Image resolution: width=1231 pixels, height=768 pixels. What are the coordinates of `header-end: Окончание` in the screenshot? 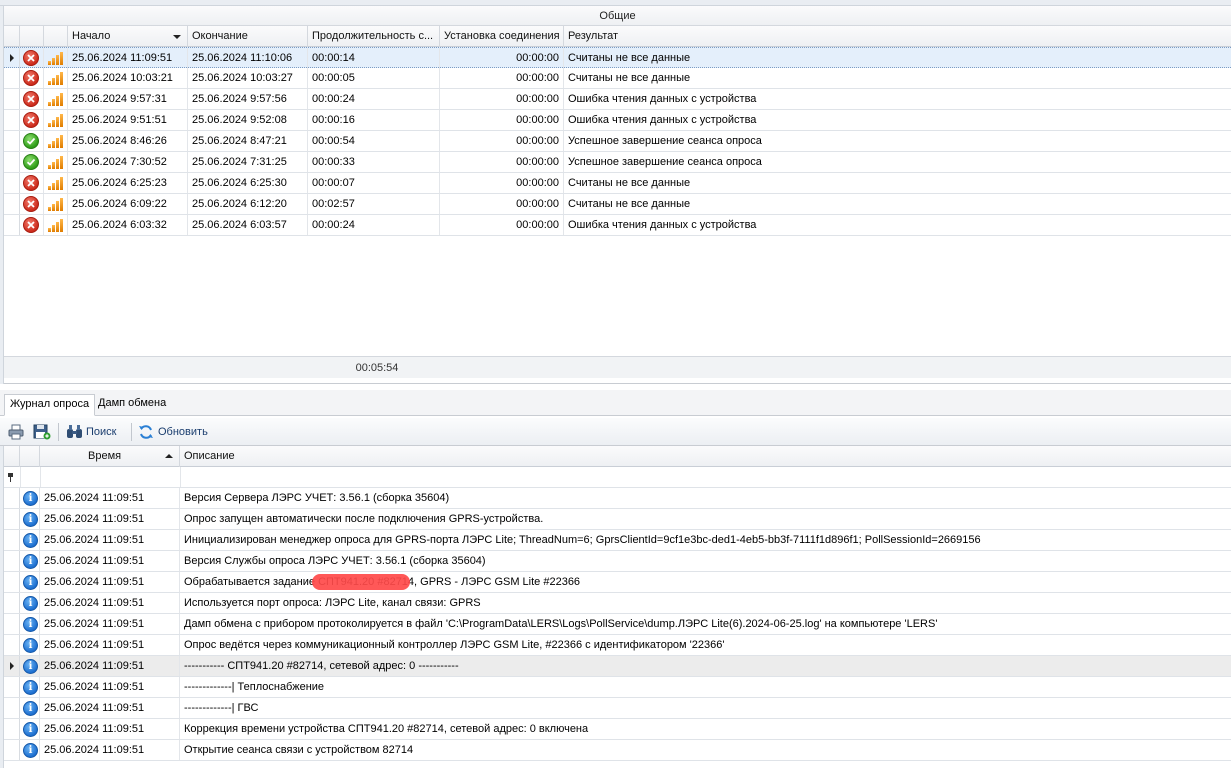 It's located at (248, 36).